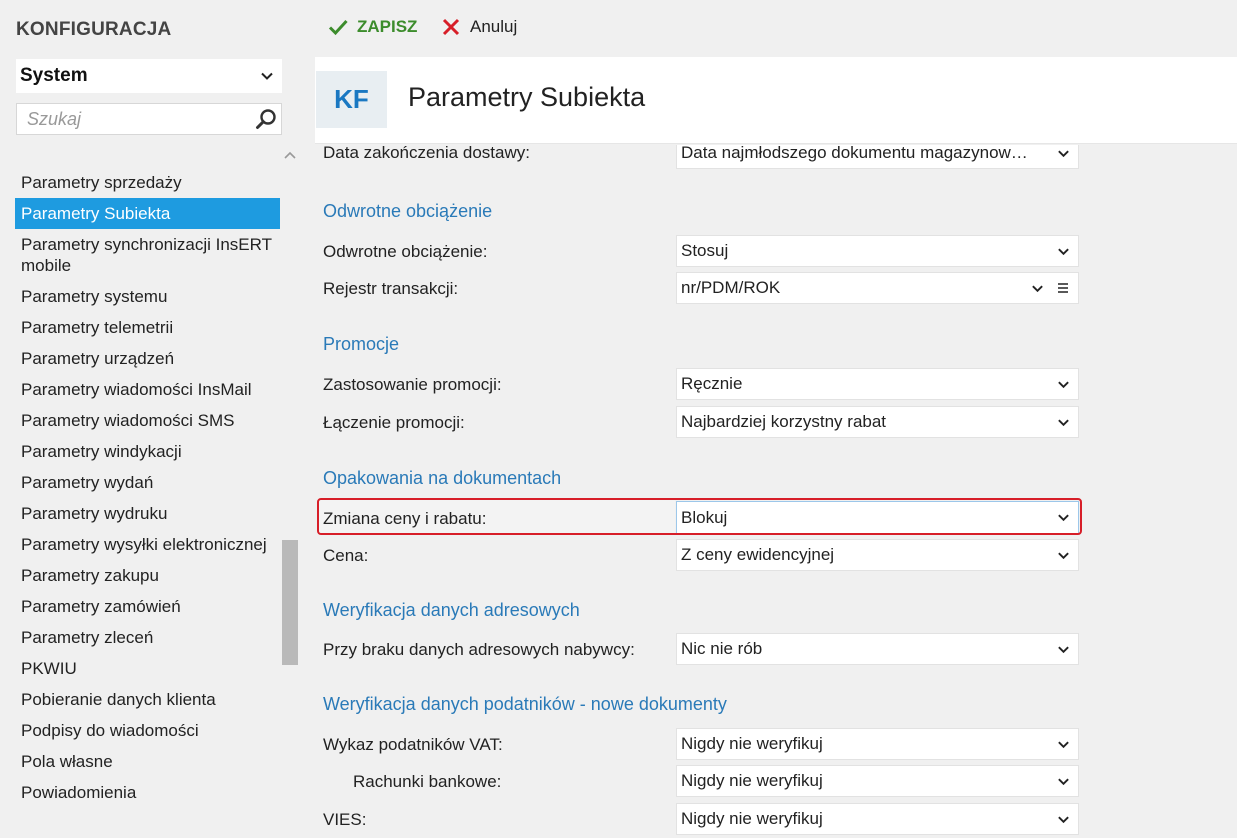 This screenshot has height=838, width=1237. I want to click on price-discount-change-select: Blokuj, so click(877, 517).